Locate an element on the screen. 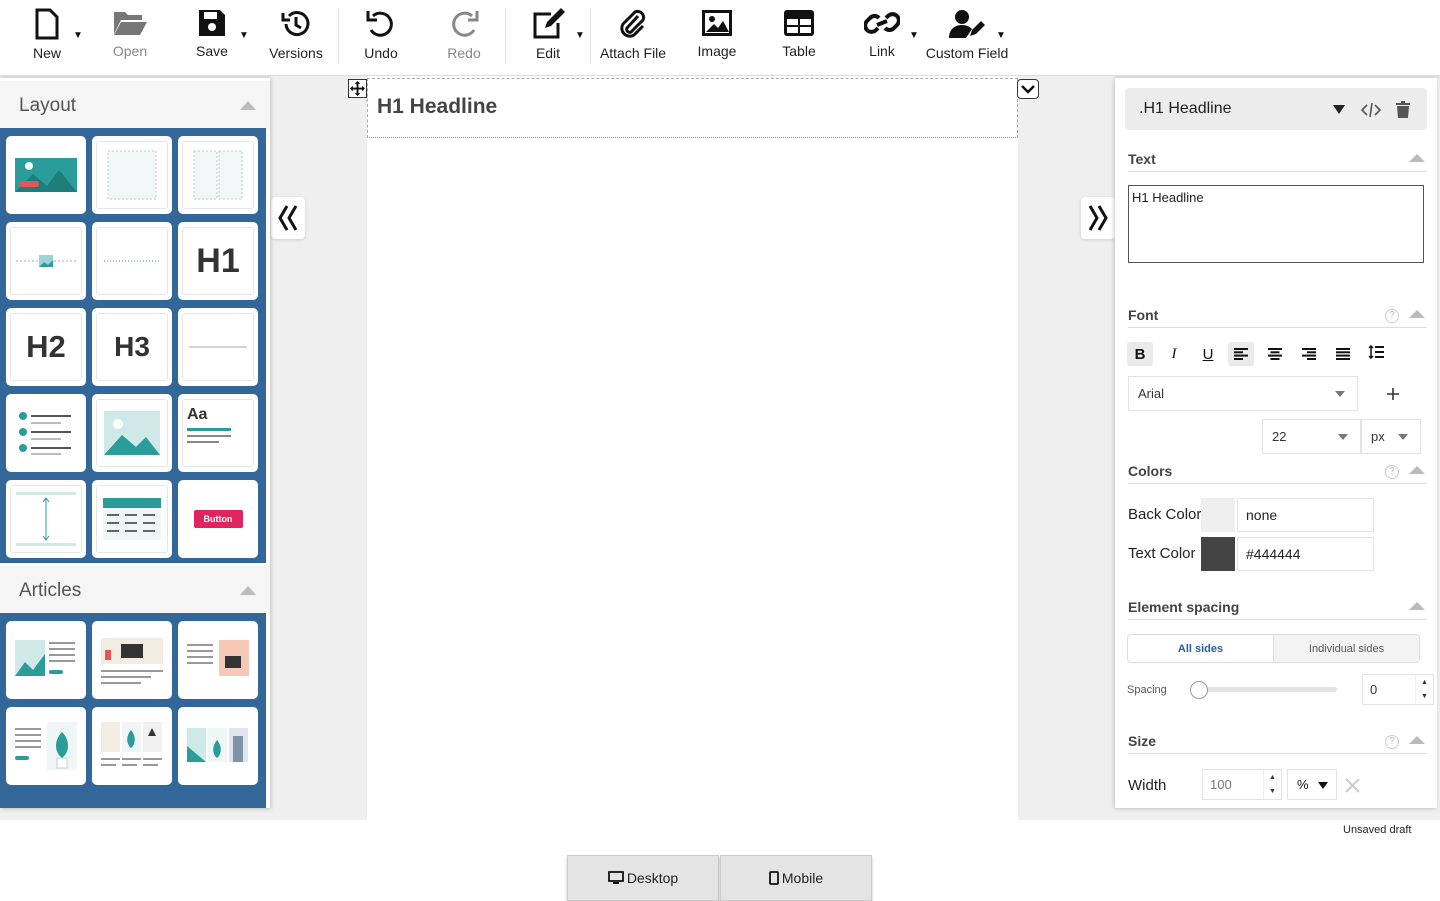 This screenshot has height=901, width=1440. tile-article-plant-right is located at coordinates (46, 746).